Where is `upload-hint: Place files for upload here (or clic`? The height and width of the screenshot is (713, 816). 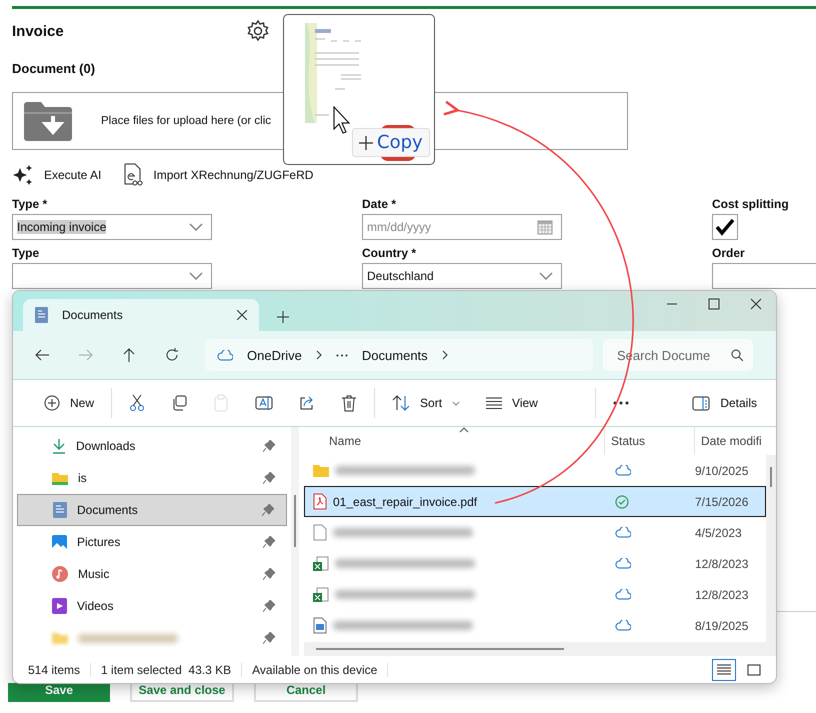
upload-hint: Place files for upload here (or clic is located at coordinates (186, 121).